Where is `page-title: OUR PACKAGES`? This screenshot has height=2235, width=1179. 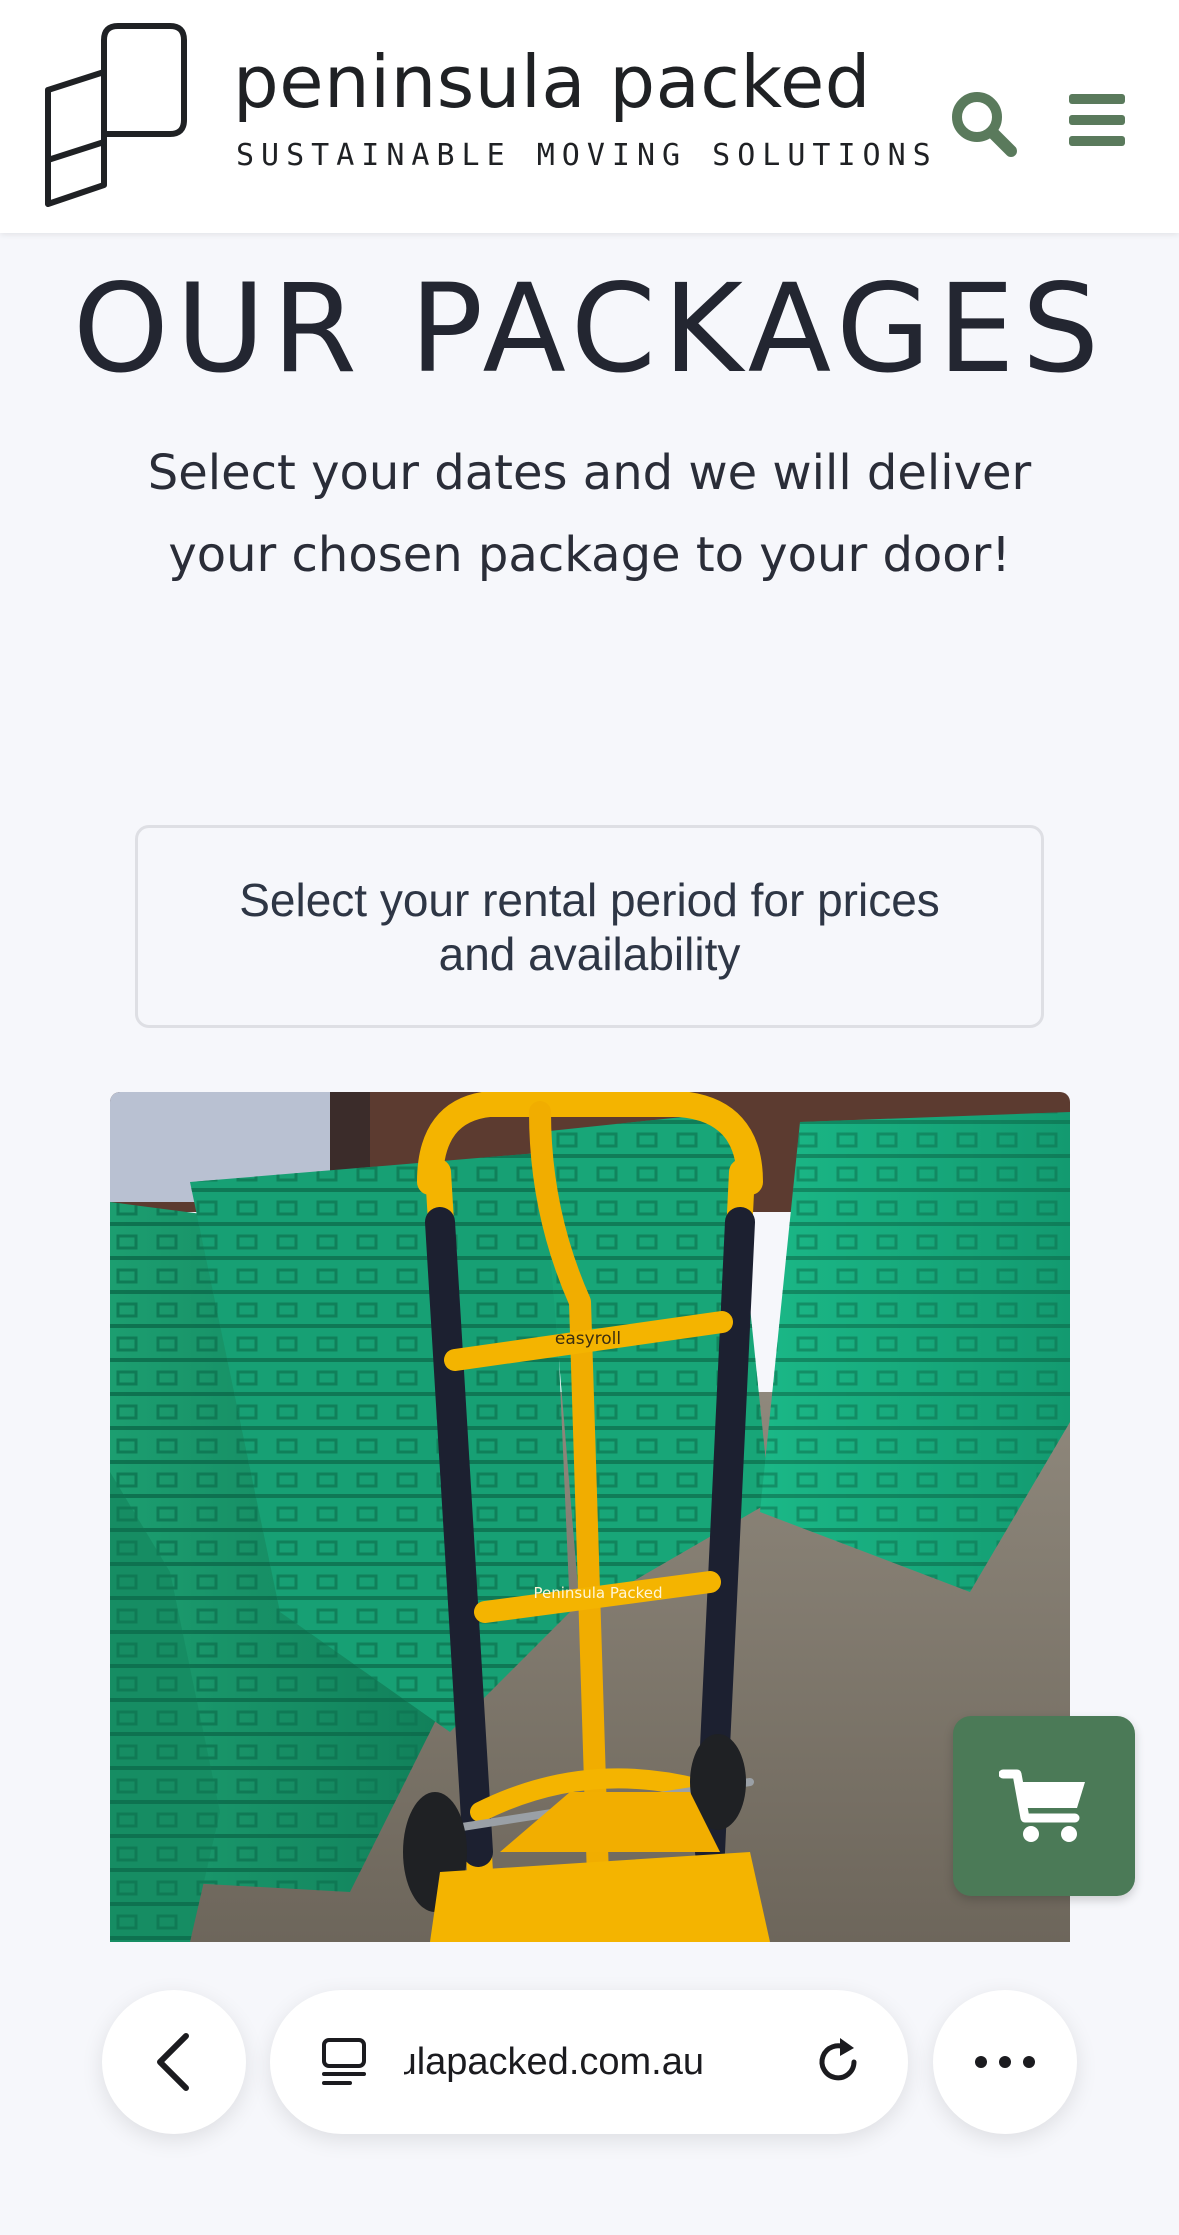 page-title: OUR PACKAGES is located at coordinates (589, 329).